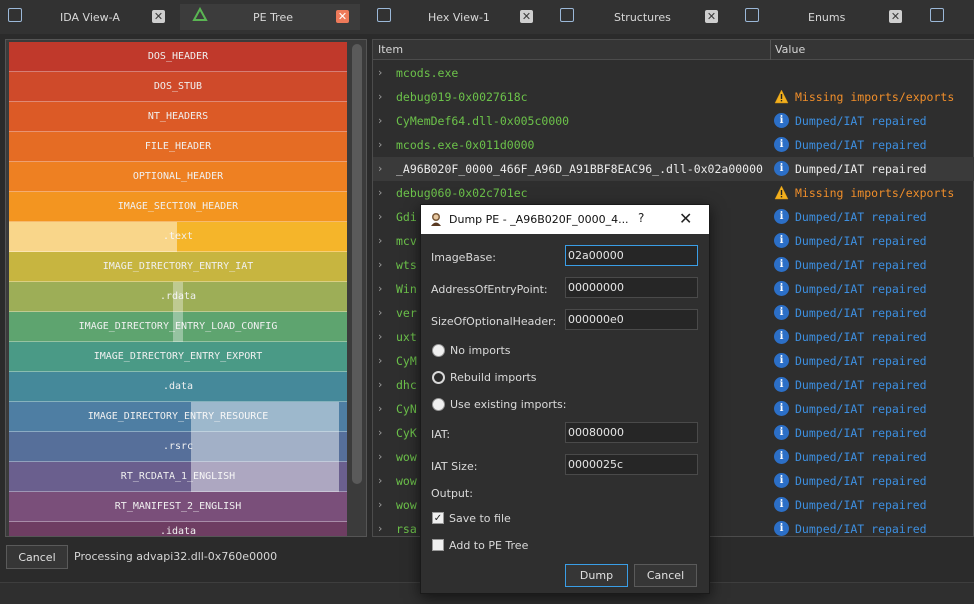 This screenshot has width=974, height=604. I want to click on pe-section-block: .idata, so click(178, 529).